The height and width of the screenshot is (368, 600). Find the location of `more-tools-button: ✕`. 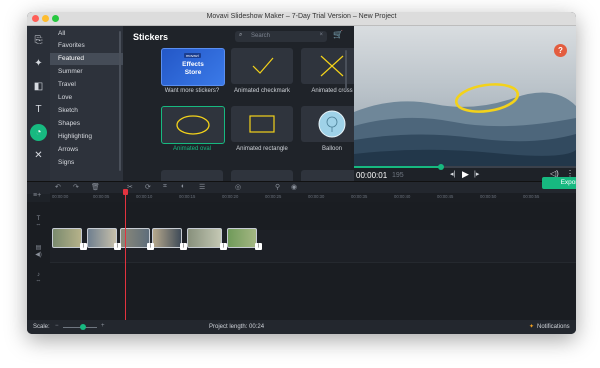

more-tools-button: ✕ is located at coordinates (38, 155).